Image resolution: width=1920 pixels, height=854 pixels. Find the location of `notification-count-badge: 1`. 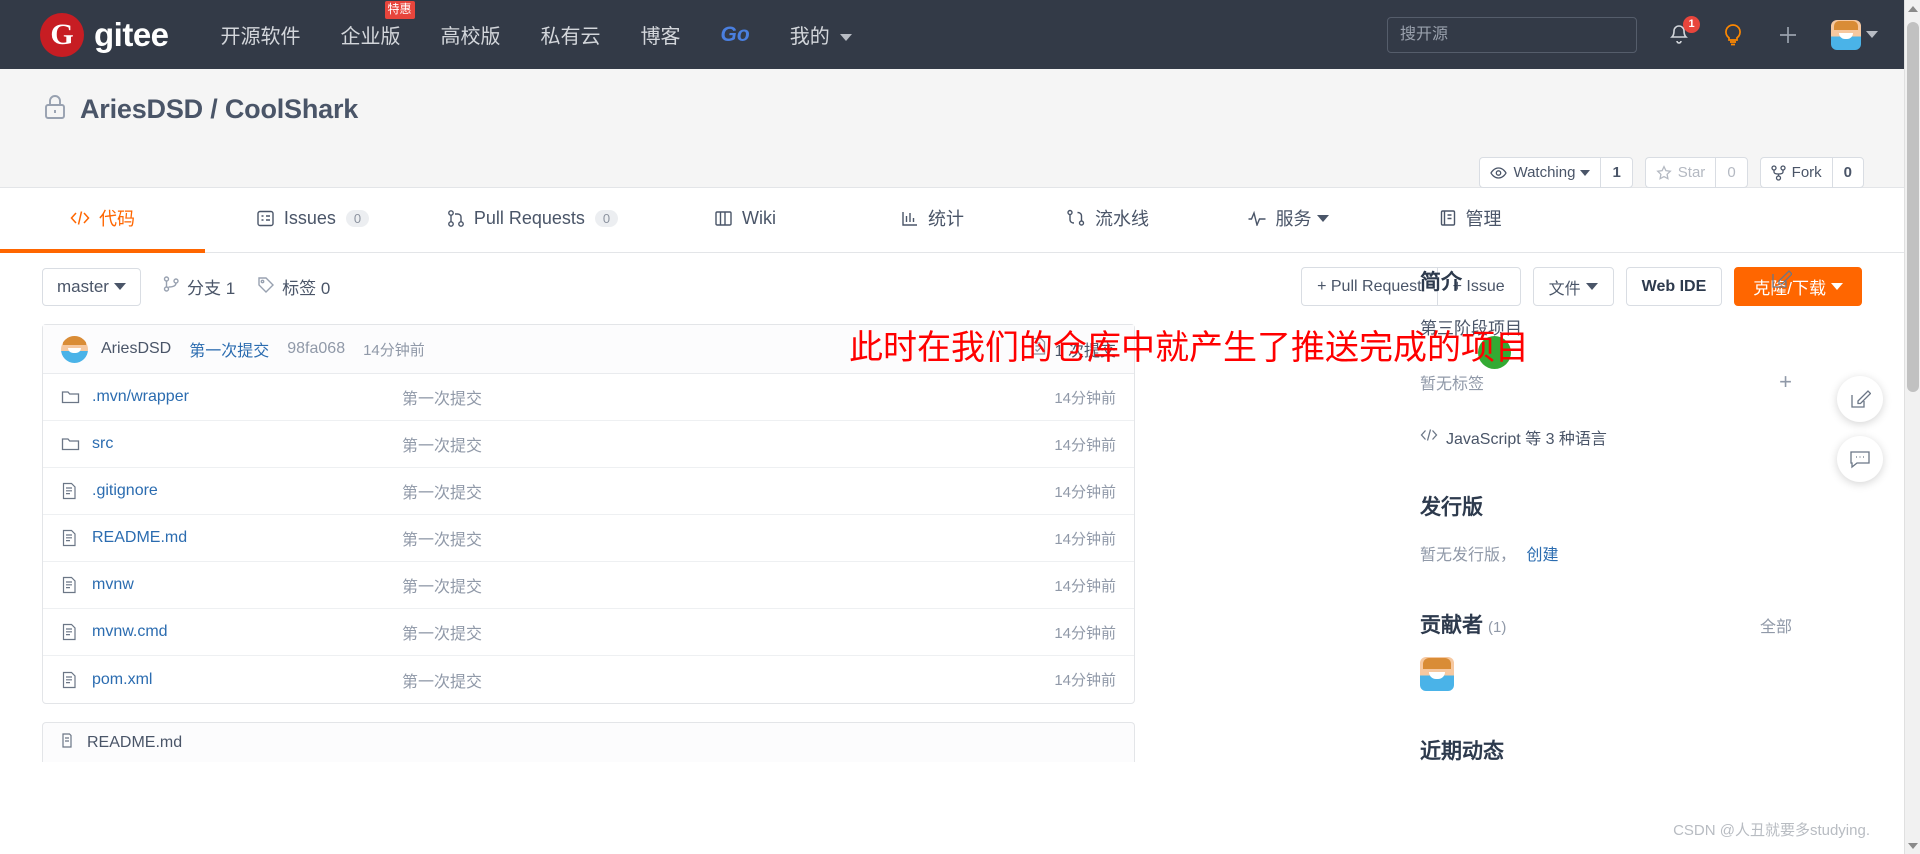

notification-count-badge: 1 is located at coordinates (1691, 24).